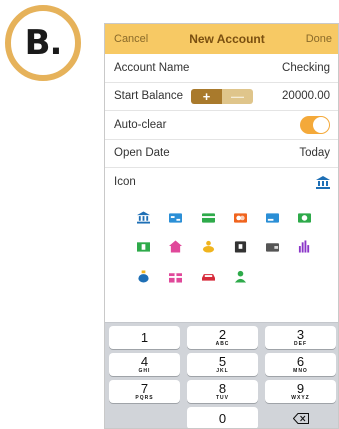  Describe the element at coordinates (304, 217) in the screenshot. I see `cash-icon` at that location.